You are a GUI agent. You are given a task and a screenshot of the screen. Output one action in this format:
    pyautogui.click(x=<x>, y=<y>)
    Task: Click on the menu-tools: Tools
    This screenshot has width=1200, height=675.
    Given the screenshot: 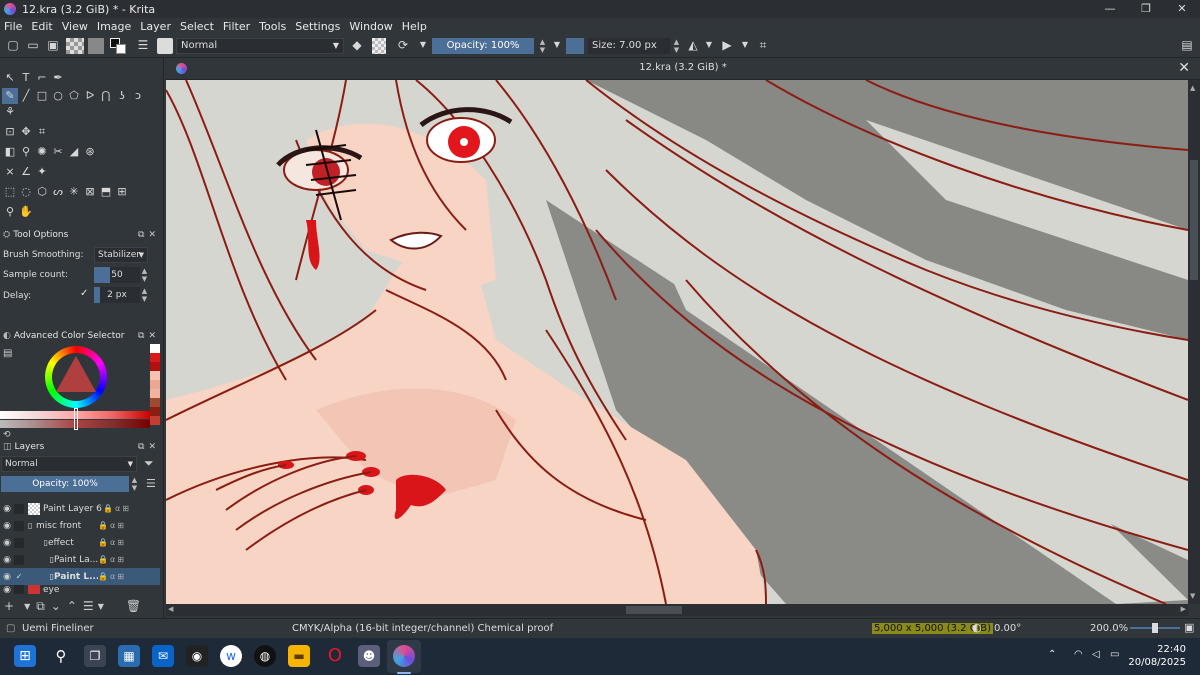 What is the action you would take?
    pyautogui.click(x=272, y=26)
    